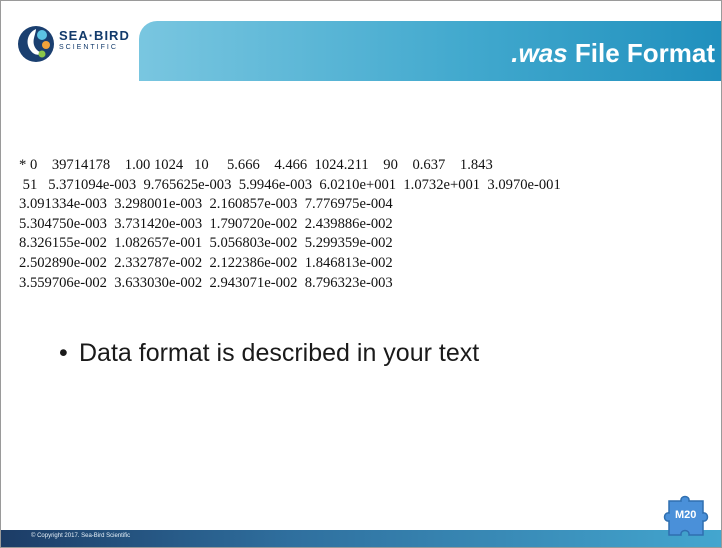 The height and width of the screenshot is (548, 722). I want to click on bullet-text: Data format is described in your text, so click(279, 353).